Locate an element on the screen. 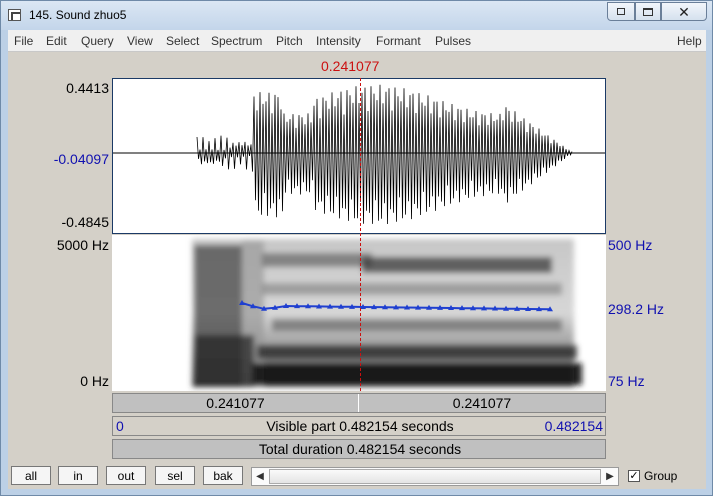 Image resolution: width=713 pixels, height=496 pixels. selection-time-bar: 0.241077 0.241077 is located at coordinates (359, 403).